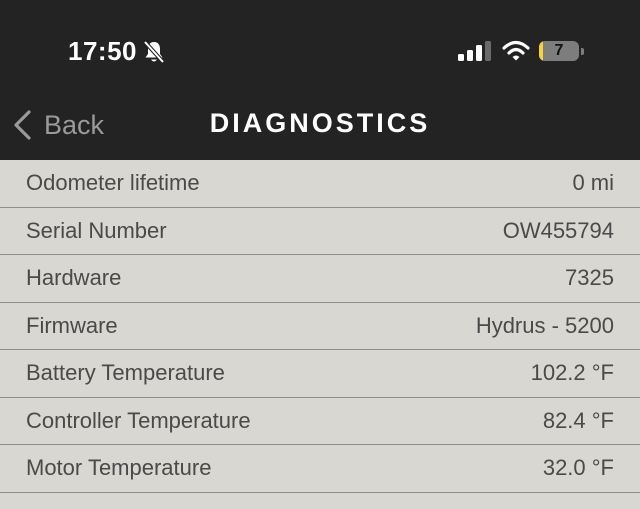 Image resolution: width=640 pixels, height=509 pixels. I want to click on battery-cap, so click(582, 51).